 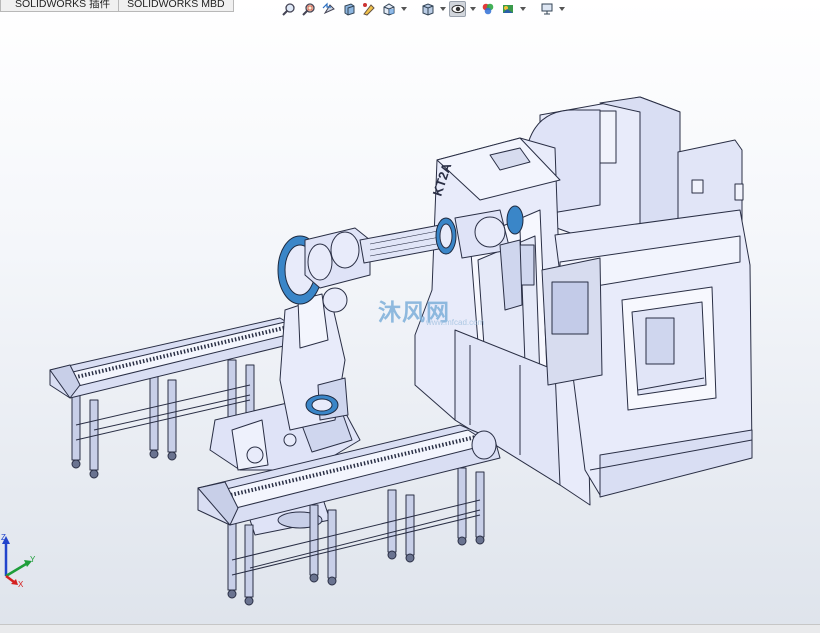 What do you see at coordinates (33, 559) in the screenshot?
I see `triad-y-label: Y` at bounding box center [33, 559].